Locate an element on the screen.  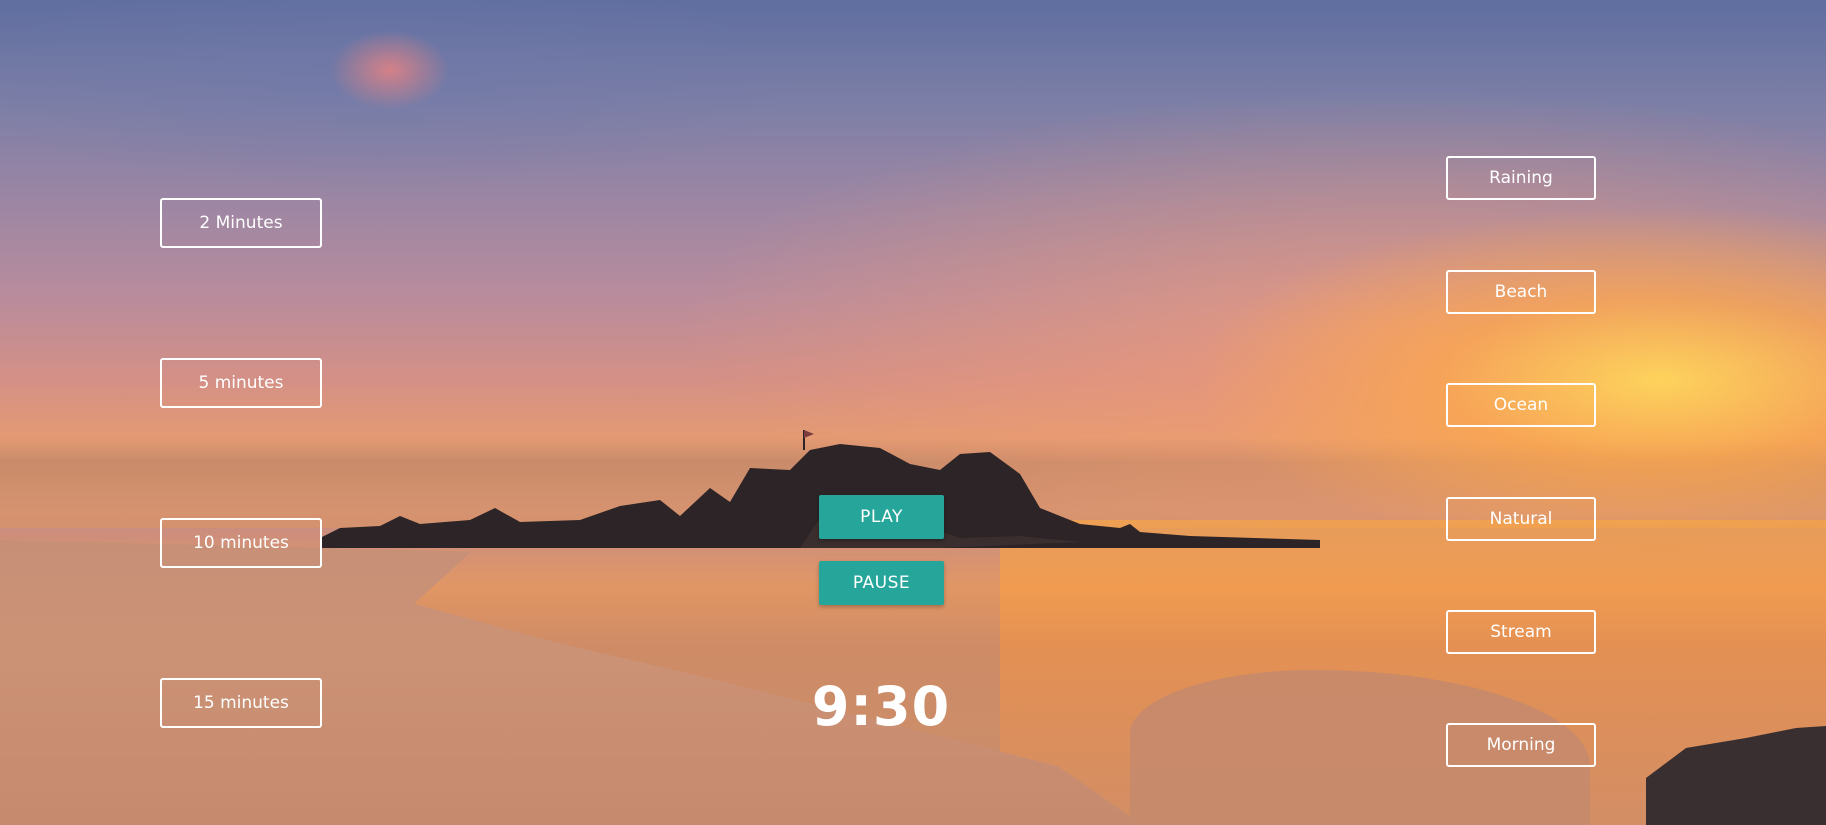
cloud is located at coordinates (390, 70).